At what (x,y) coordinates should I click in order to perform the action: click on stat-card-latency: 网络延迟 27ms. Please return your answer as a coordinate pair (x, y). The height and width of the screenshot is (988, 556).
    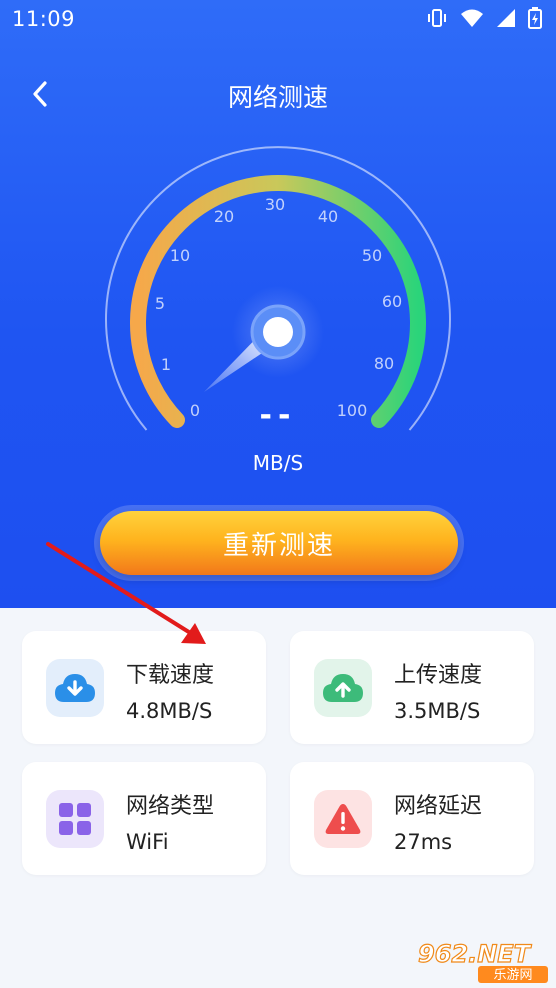
    Looking at the image, I should click on (412, 818).